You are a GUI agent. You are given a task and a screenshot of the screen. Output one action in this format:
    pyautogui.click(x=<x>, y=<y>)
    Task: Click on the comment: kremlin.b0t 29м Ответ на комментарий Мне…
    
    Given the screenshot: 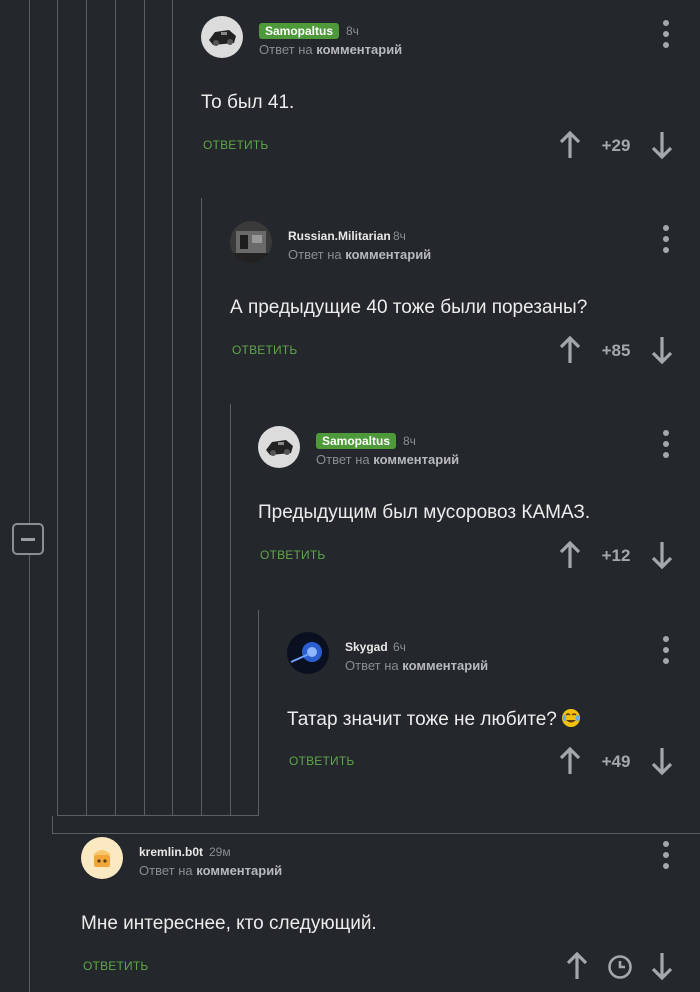 What is the action you would take?
    pyautogui.click(x=390, y=914)
    